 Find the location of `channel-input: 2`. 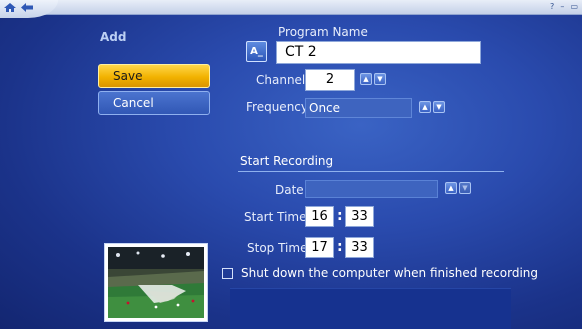

channel-input: 2 is located at coordinates (330, 80).